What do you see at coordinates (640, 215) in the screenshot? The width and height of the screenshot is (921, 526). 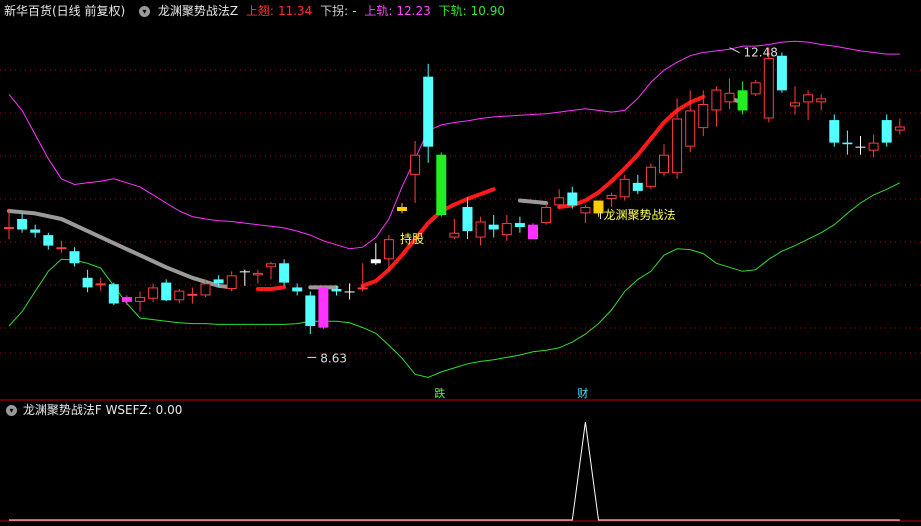 I see `strategy-signal-label: 龙渊聚势战法` at bounding box center [640, 215].